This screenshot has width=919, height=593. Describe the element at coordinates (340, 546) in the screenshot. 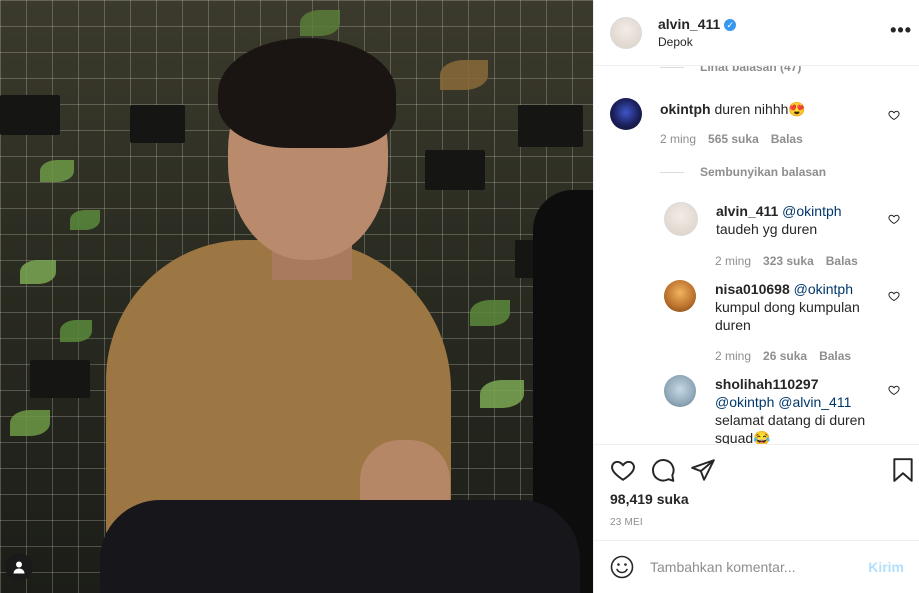

I see `person-pants` at that location.